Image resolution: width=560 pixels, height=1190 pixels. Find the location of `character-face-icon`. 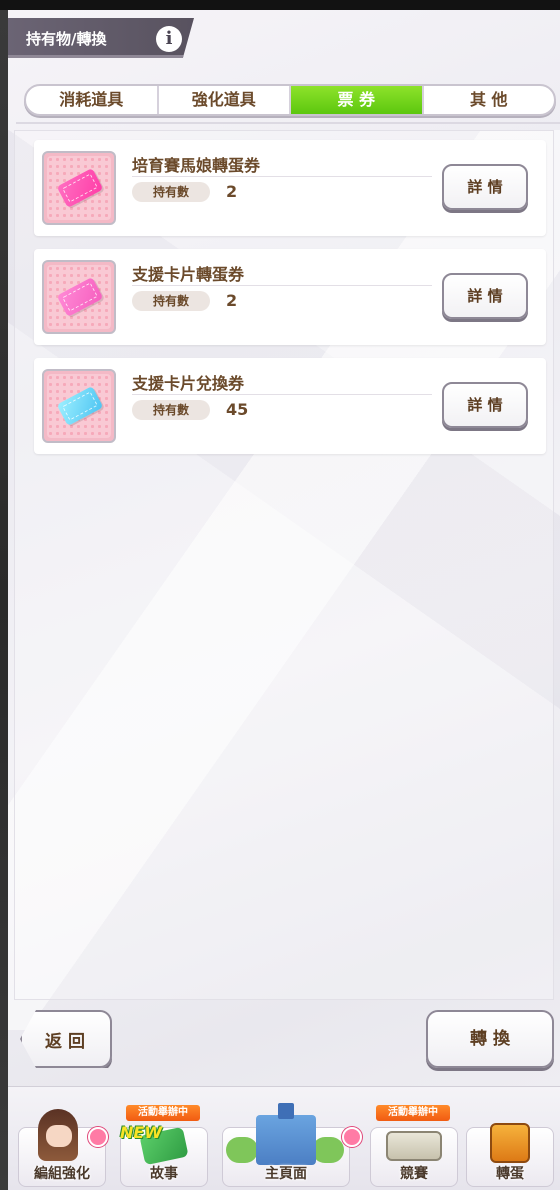

character-face-icon is located at coordinates (59, 1136).